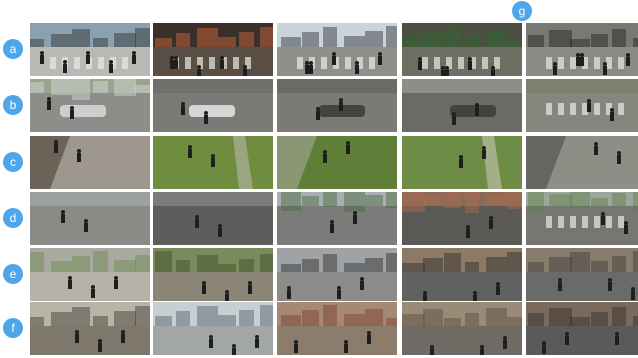 The height and width of the screenshot is (358, 638). I want to click on scene-synthetic-pavement, so click(582, 162).